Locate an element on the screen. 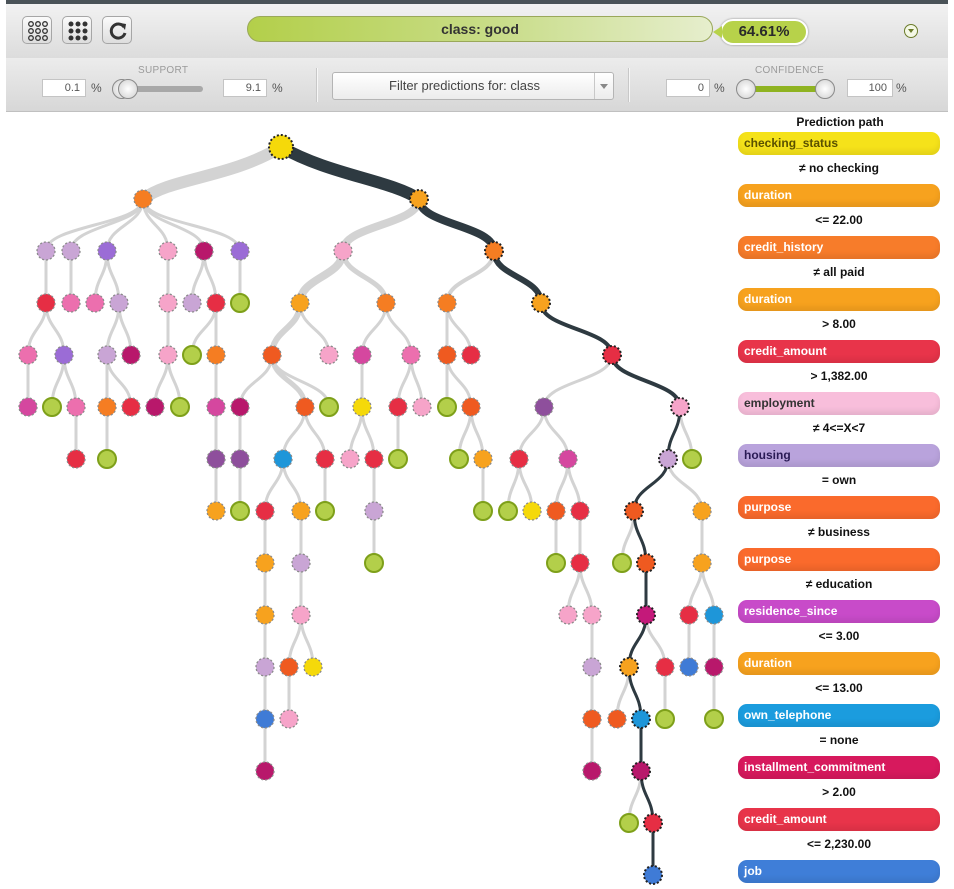 The image size is (954, 889). reset-button is located at coordinates (117, 30).